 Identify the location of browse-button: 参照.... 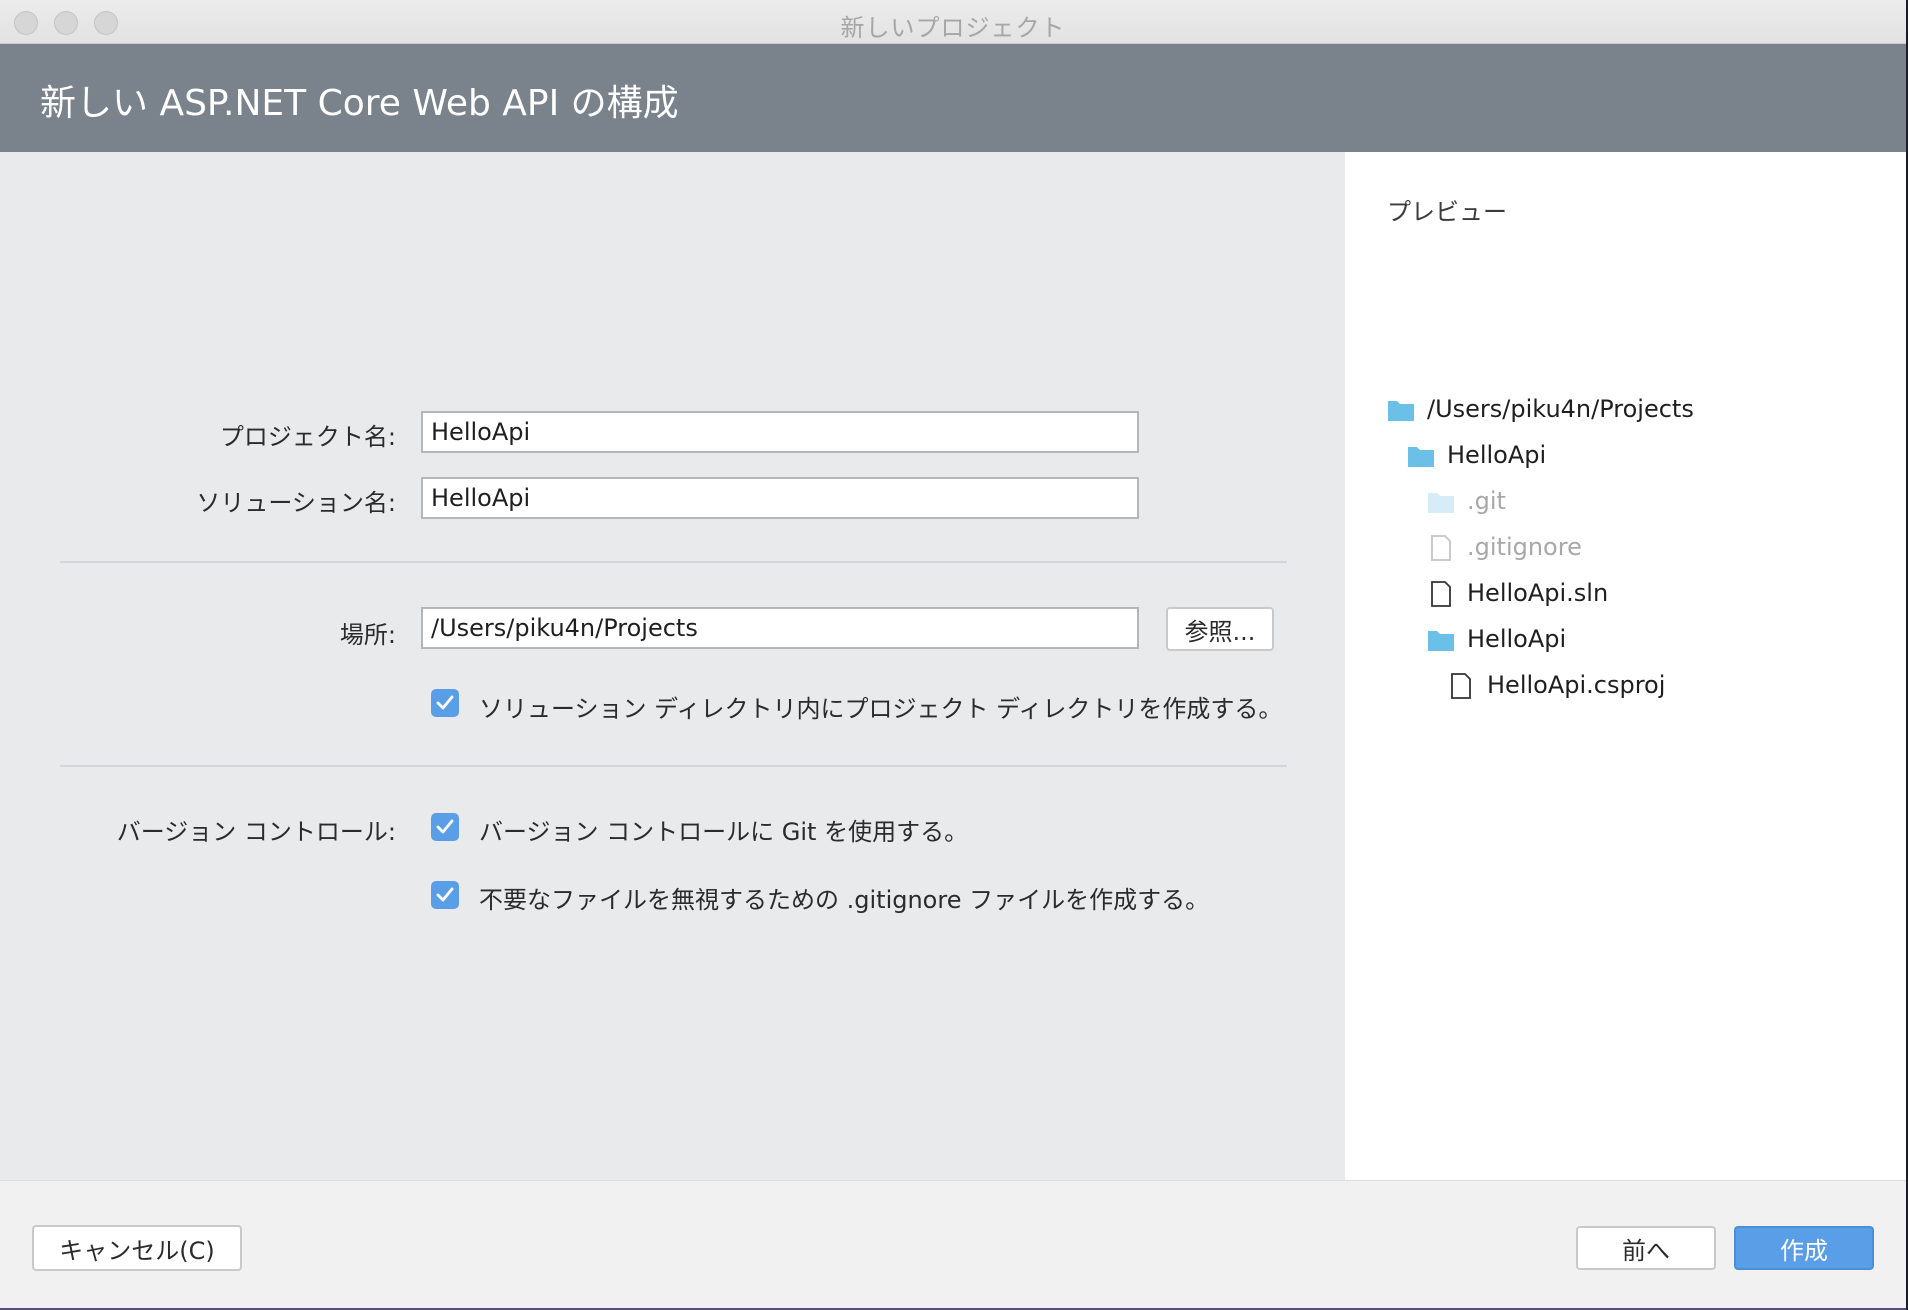
(1220, 629).